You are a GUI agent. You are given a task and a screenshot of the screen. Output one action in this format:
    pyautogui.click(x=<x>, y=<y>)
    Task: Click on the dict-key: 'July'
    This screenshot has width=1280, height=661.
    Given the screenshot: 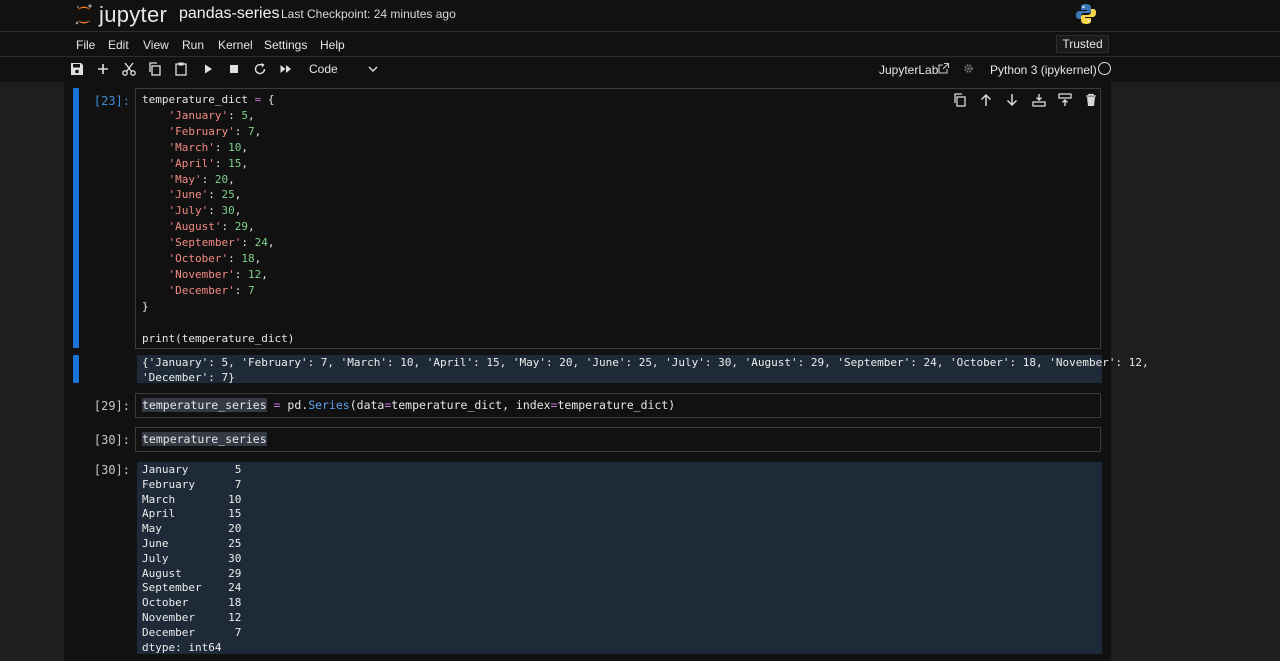 What is the action you would take?
    pyautogui.click(x=188, y=211)
    